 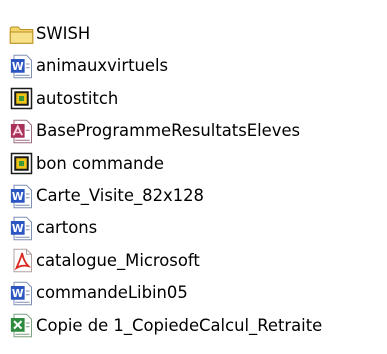 I want to click on pdf-document-icon, so click(x=21, y=260).